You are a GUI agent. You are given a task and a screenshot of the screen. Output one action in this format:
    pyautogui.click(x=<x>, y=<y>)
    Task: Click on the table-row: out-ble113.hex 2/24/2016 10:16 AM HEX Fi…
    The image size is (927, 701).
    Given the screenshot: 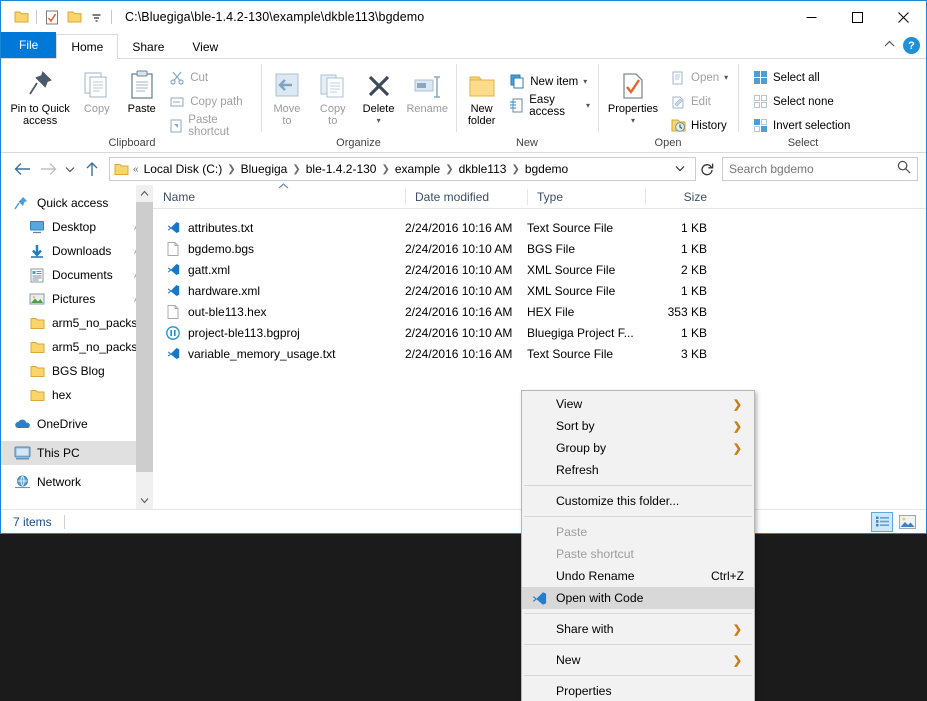 What is the action you would take?
    pyautogui.click(x=539, y=311)
    